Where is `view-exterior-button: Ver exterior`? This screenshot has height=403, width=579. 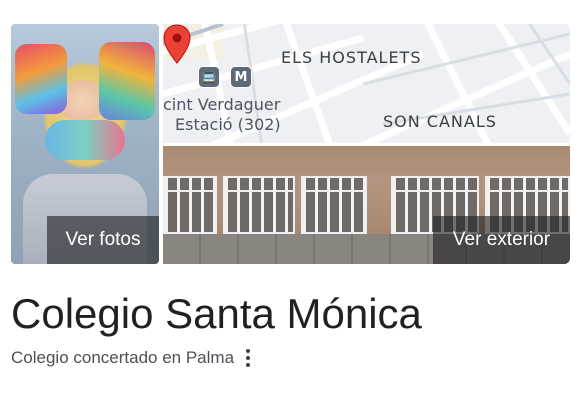 view-exterior-button: Ver exterior is located at coordinates (501, 240).